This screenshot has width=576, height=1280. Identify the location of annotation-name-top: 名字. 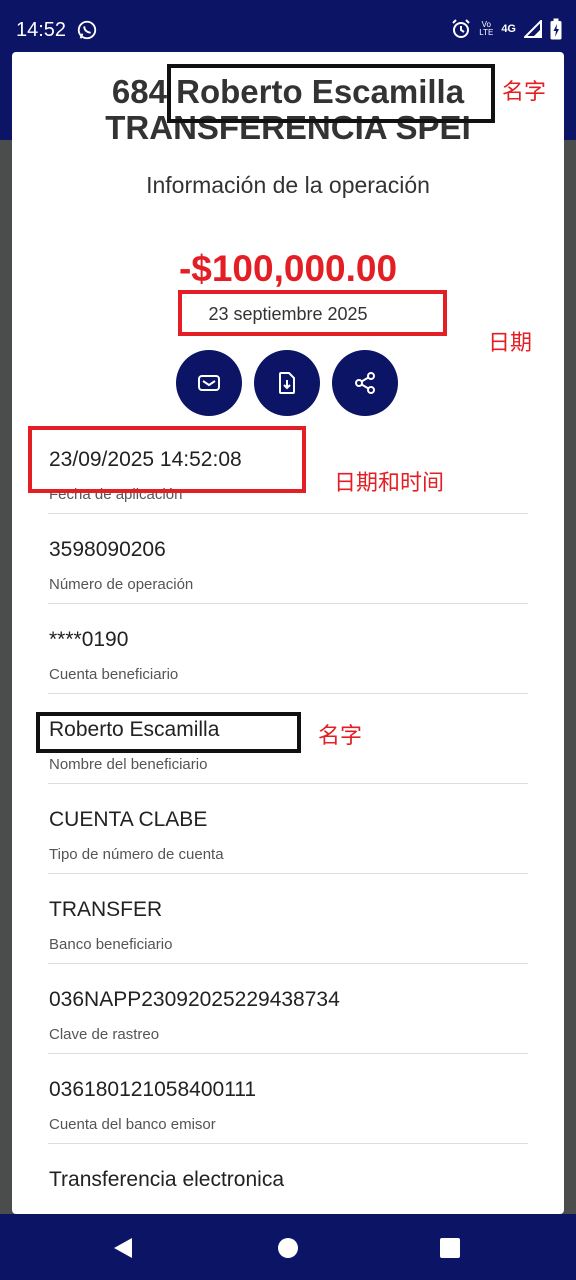
(524, 92).